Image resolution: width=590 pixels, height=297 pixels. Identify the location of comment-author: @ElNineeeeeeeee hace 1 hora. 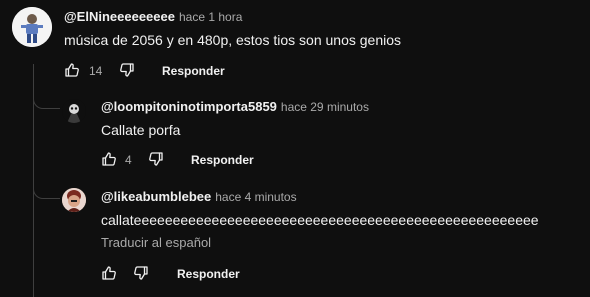
(153, 16).